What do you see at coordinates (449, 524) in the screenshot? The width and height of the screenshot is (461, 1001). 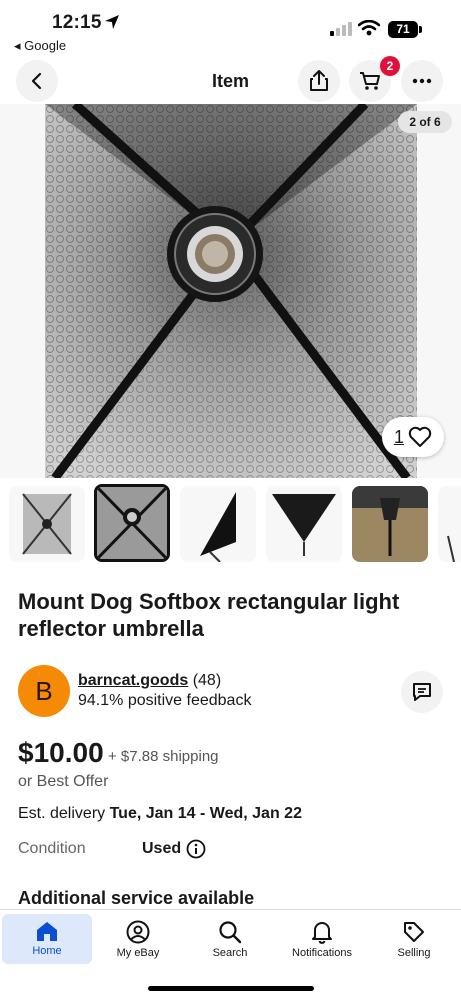 I see `thumbnail-6-partial` at bounding box center [449, 524].